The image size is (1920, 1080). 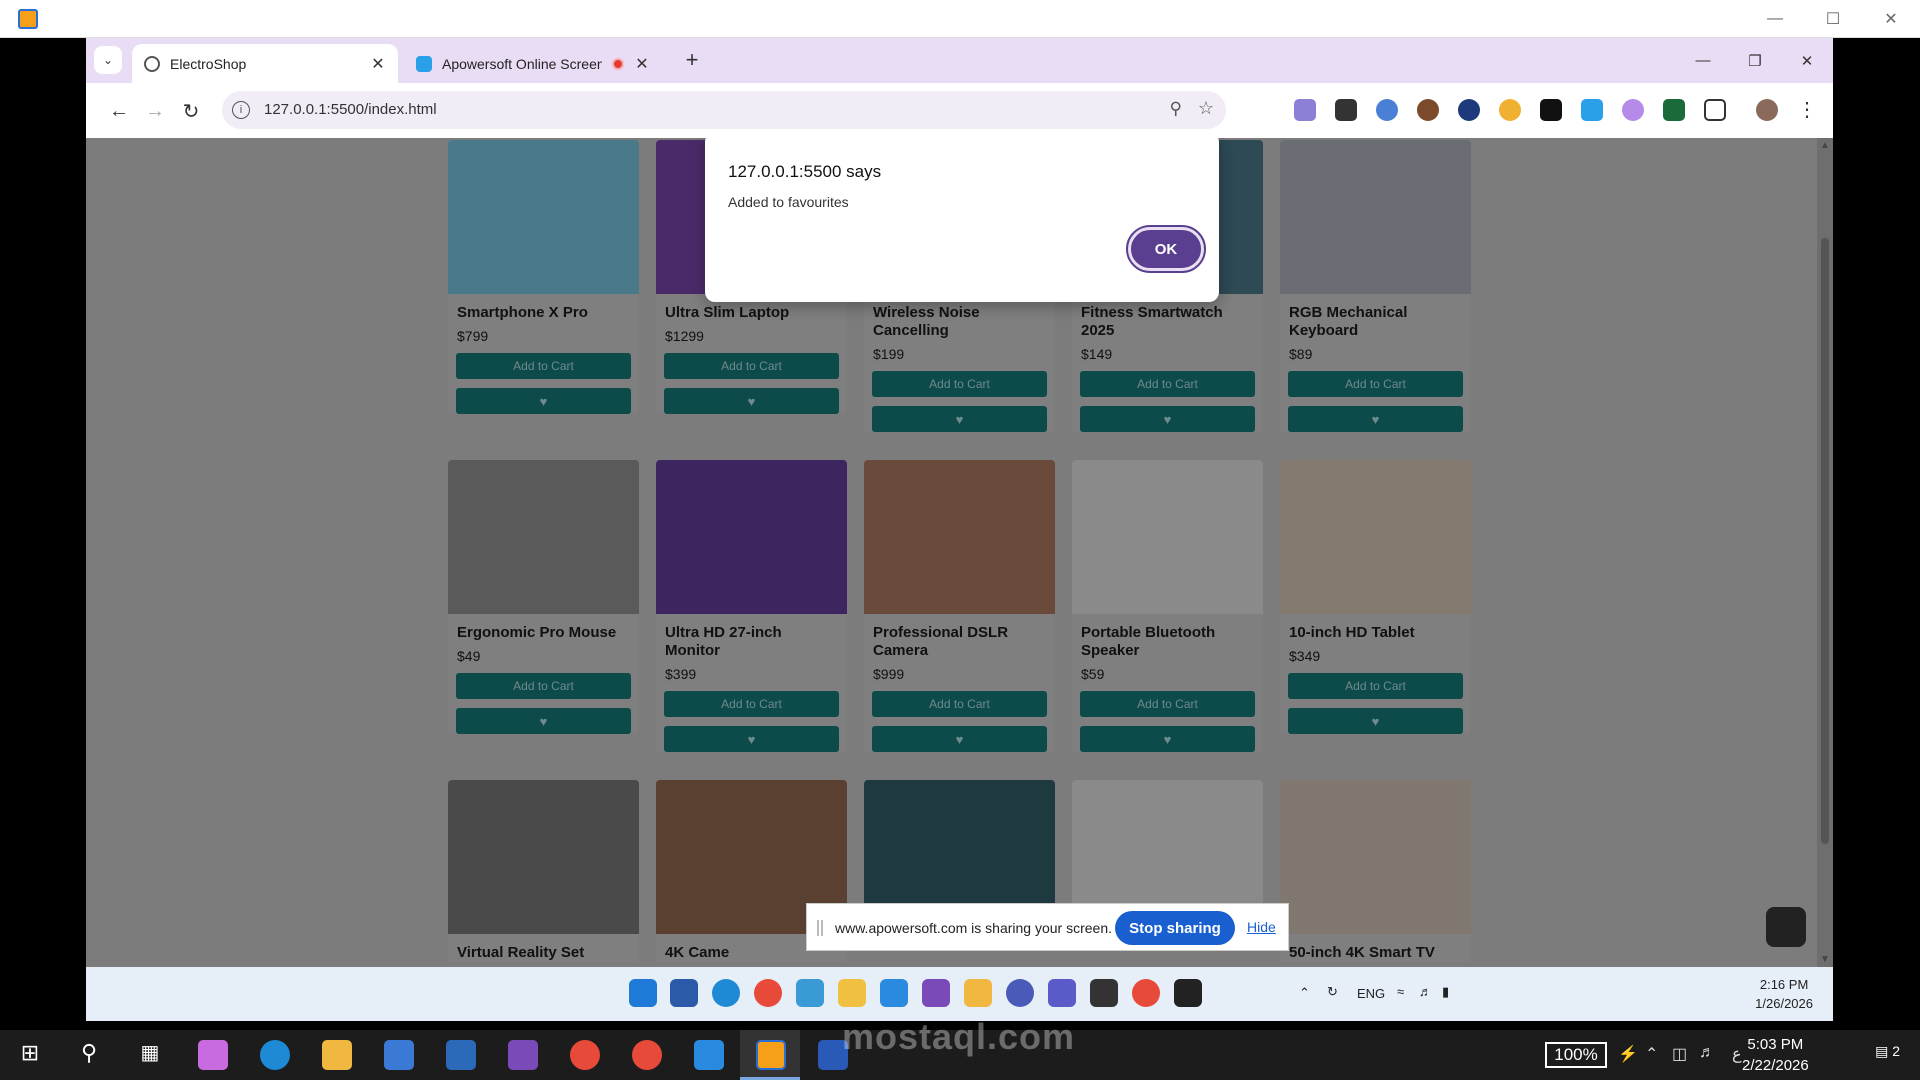 What do you see at coordinates (191, 111) in the screenshot?
I see `reload-icon: ↻` at bounding box center [191, 111].